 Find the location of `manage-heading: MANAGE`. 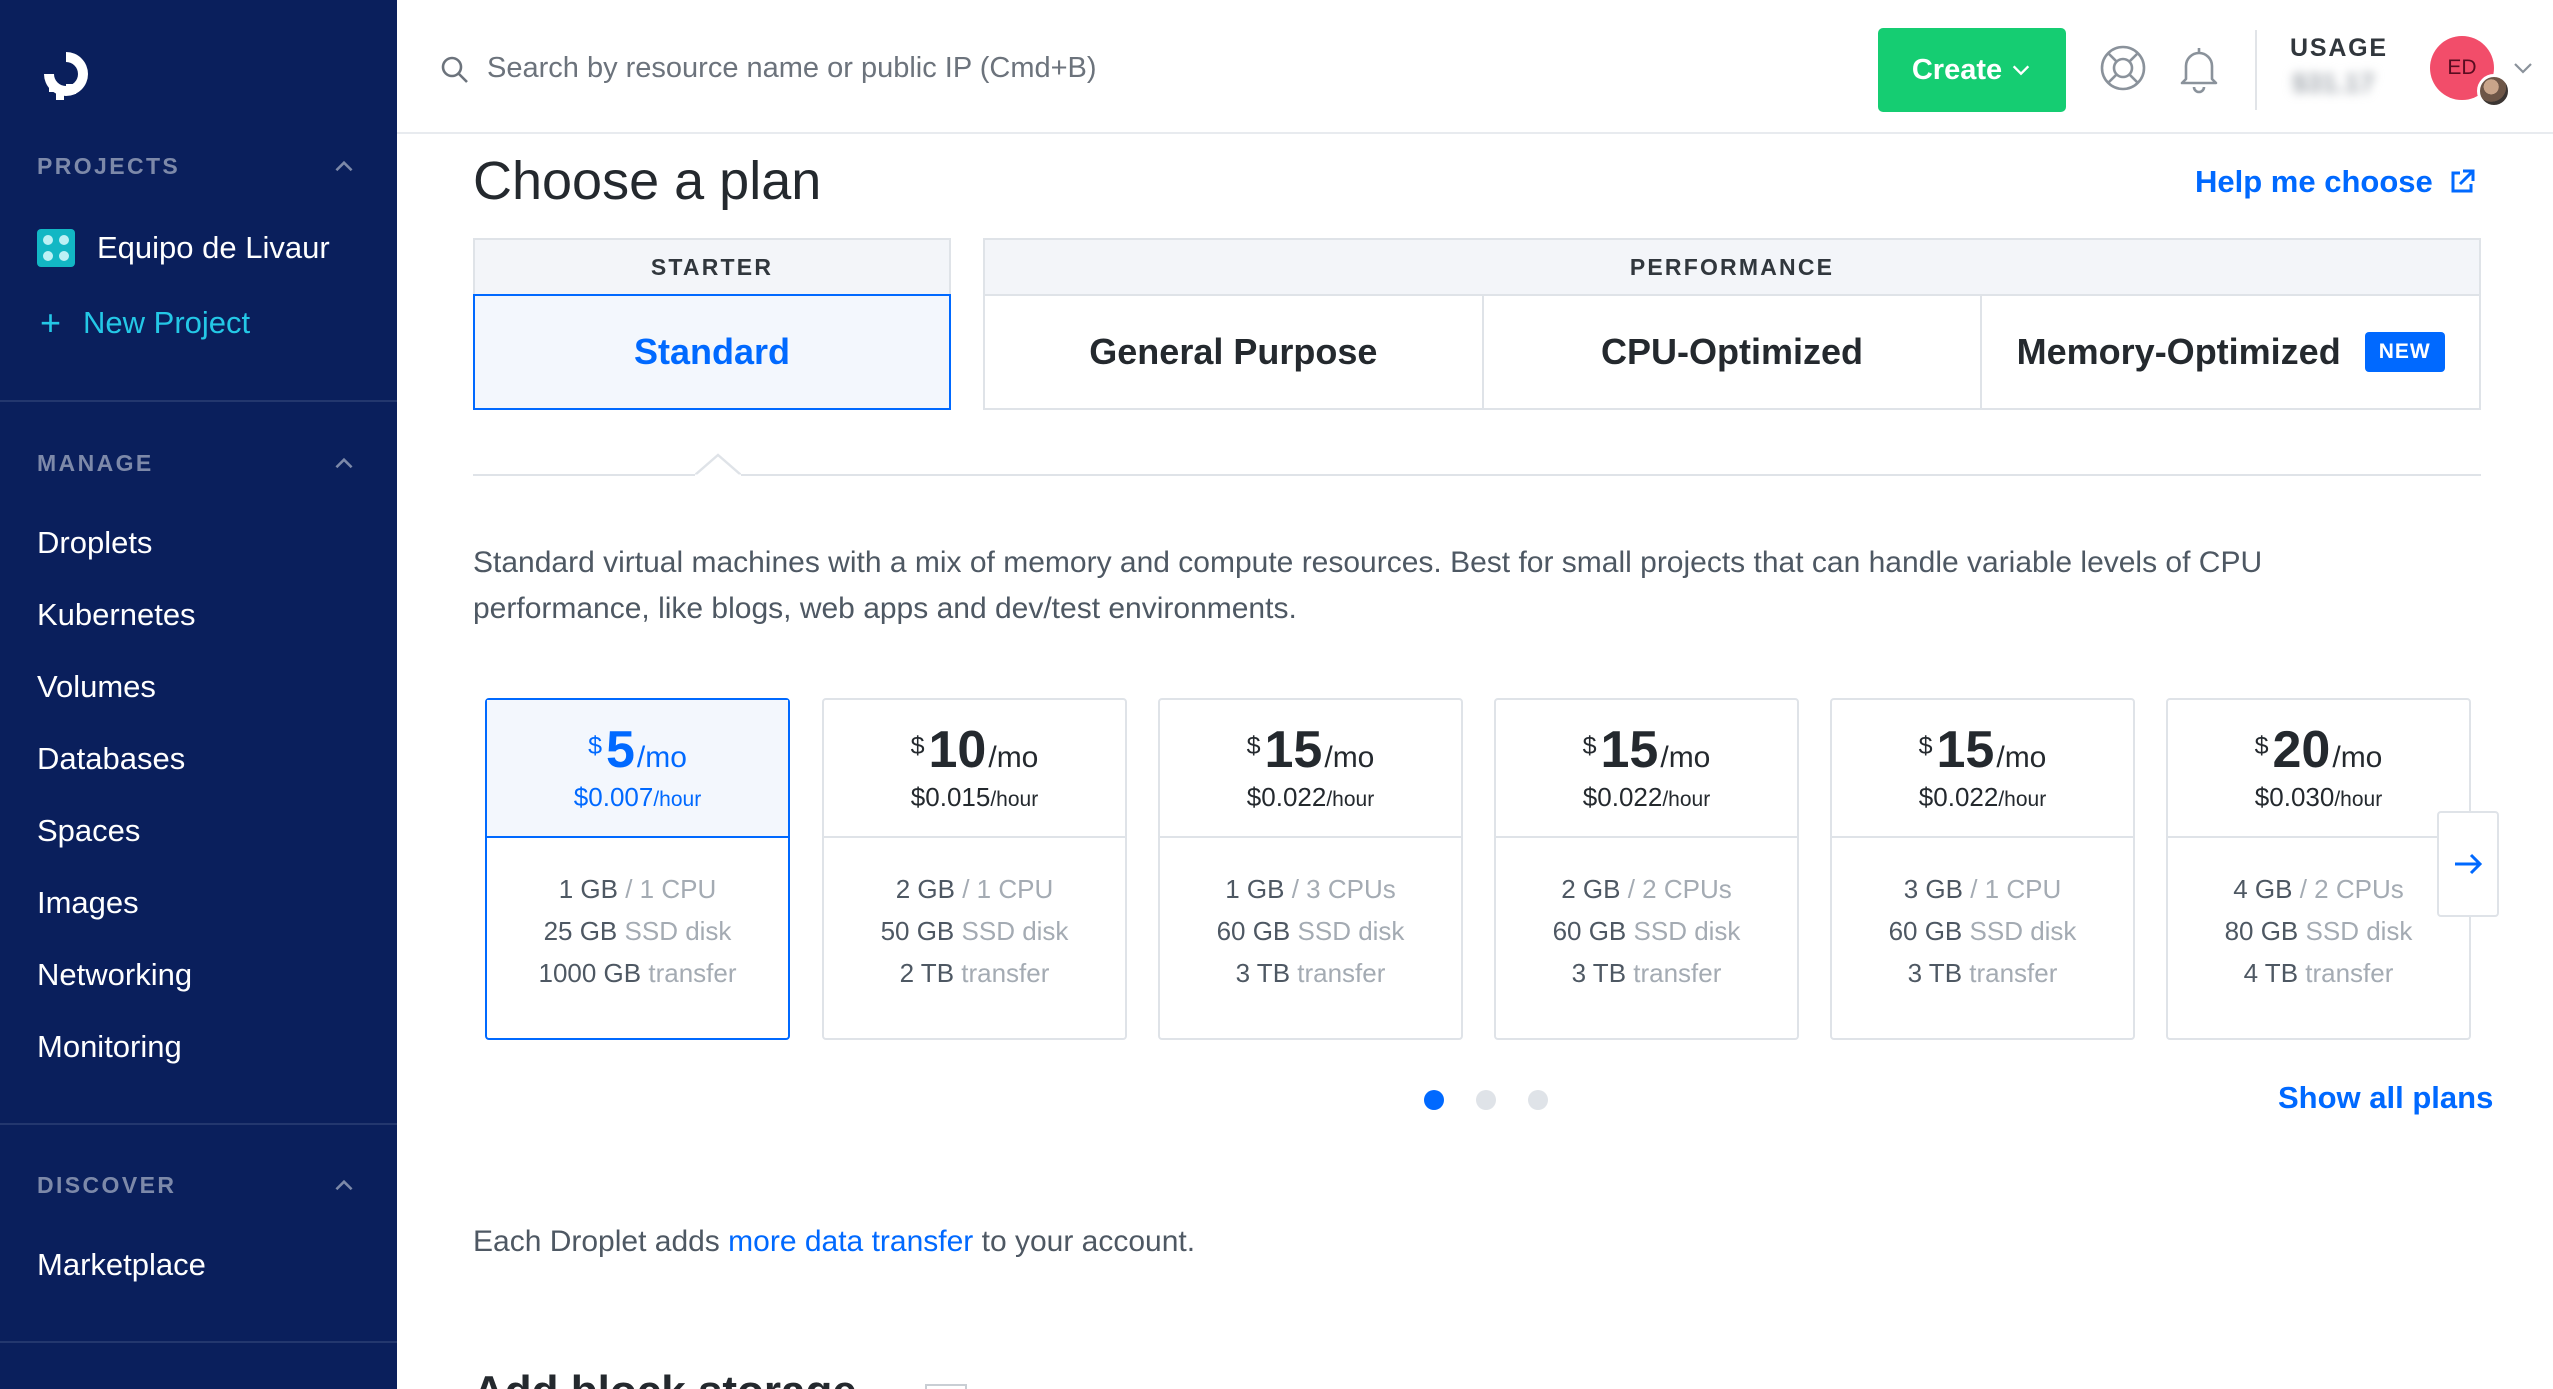

manage-heading: MANAGE is located at coordinates (95, 463).